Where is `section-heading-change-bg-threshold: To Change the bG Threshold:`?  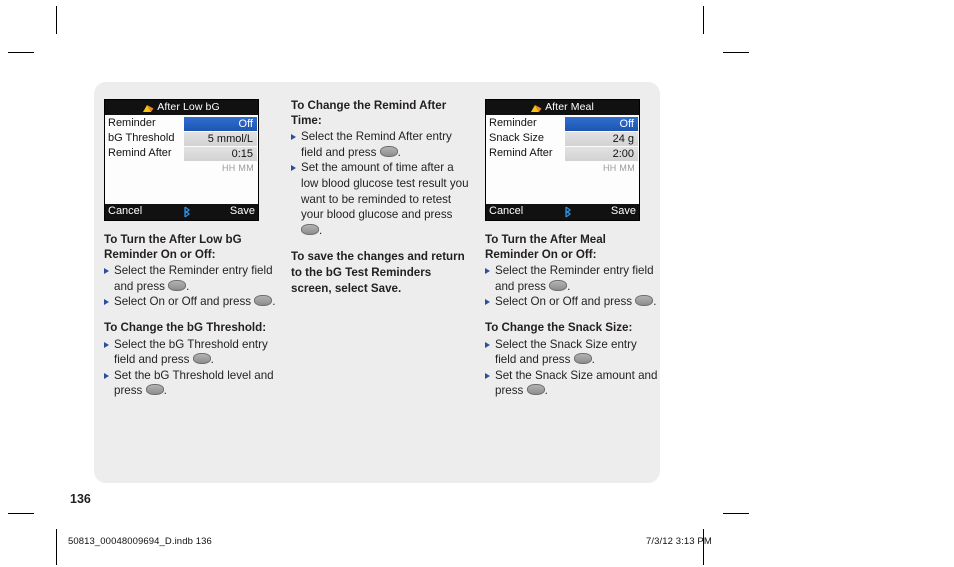
section-heading-change-bg-threshold: To Change the bG Threshold: is located at coordinates (185, 327).